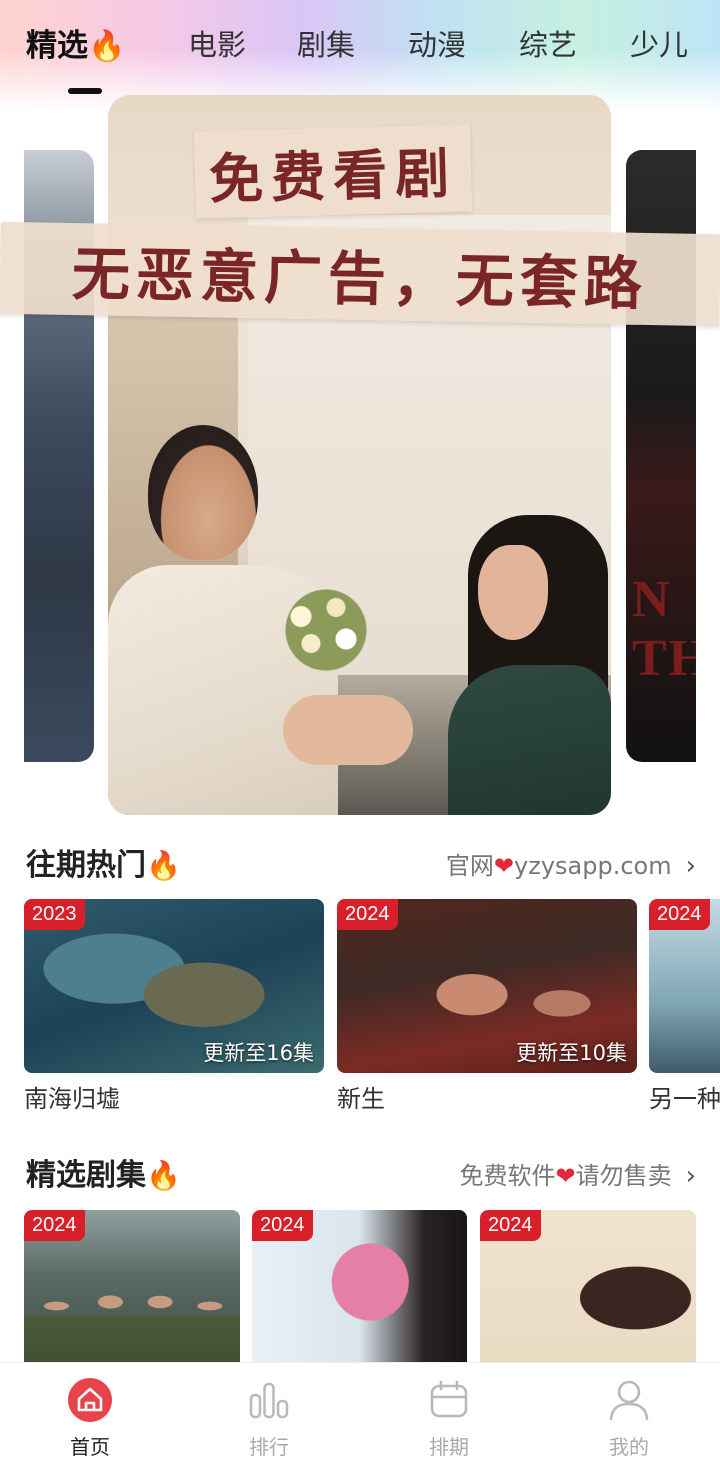  I want to click on banner-art-hands, so click(348, 730).